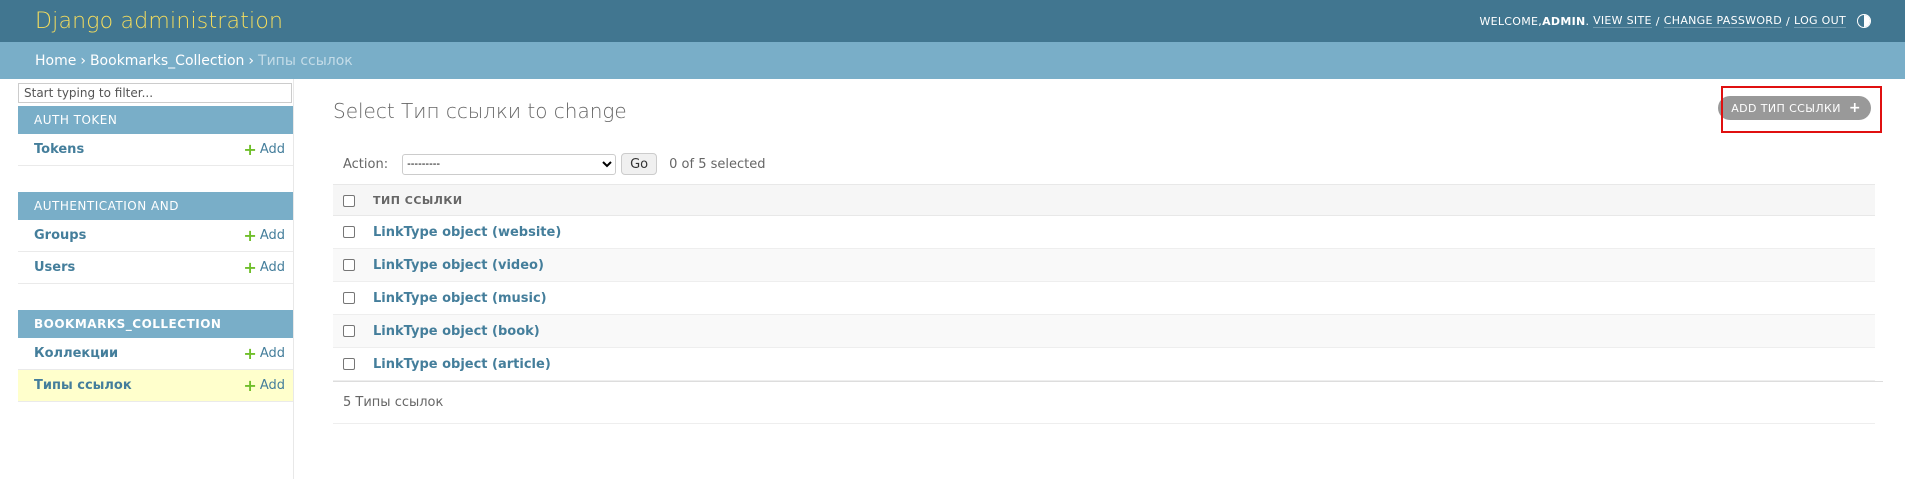  I want to click on theme-toggle-icon, so click(1864, 21).